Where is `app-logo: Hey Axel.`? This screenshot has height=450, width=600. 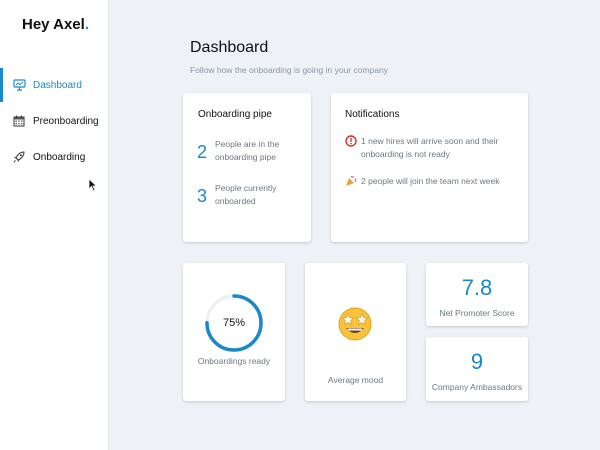
app-logo: Hey Axel. is located at coordinates (55, 24).